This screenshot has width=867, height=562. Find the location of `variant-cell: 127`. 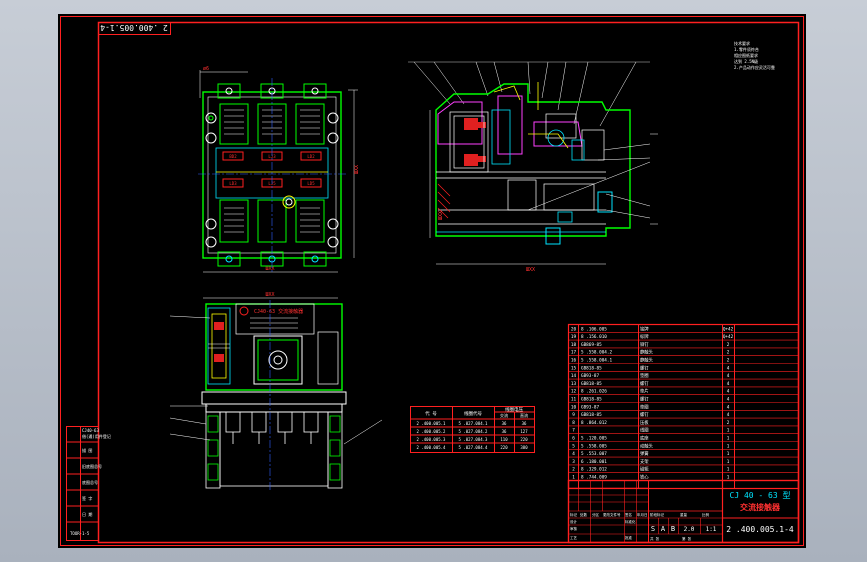

variant-cell: 127 is located at coordinates (524, 431).